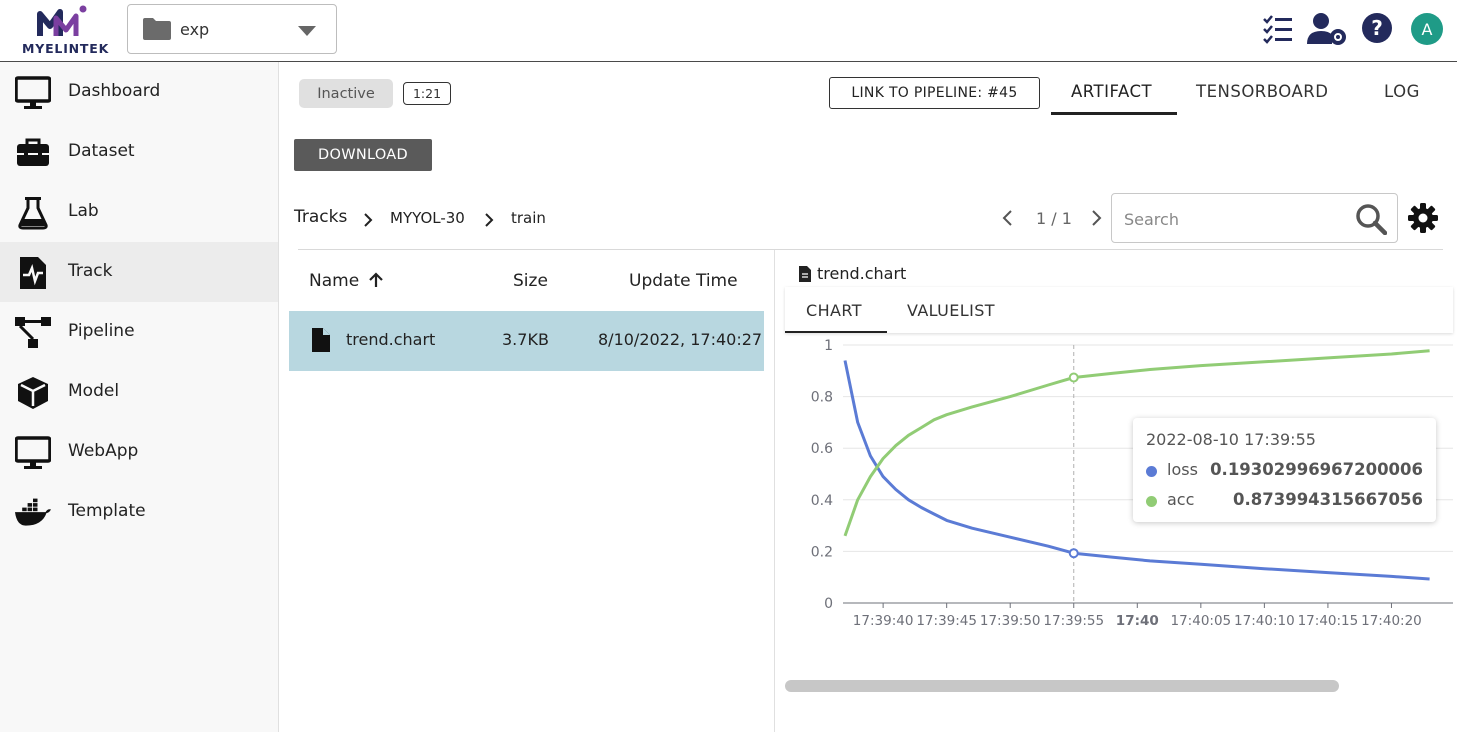  I want to click on x-tick-label: 17:40, so click(1137, 621).